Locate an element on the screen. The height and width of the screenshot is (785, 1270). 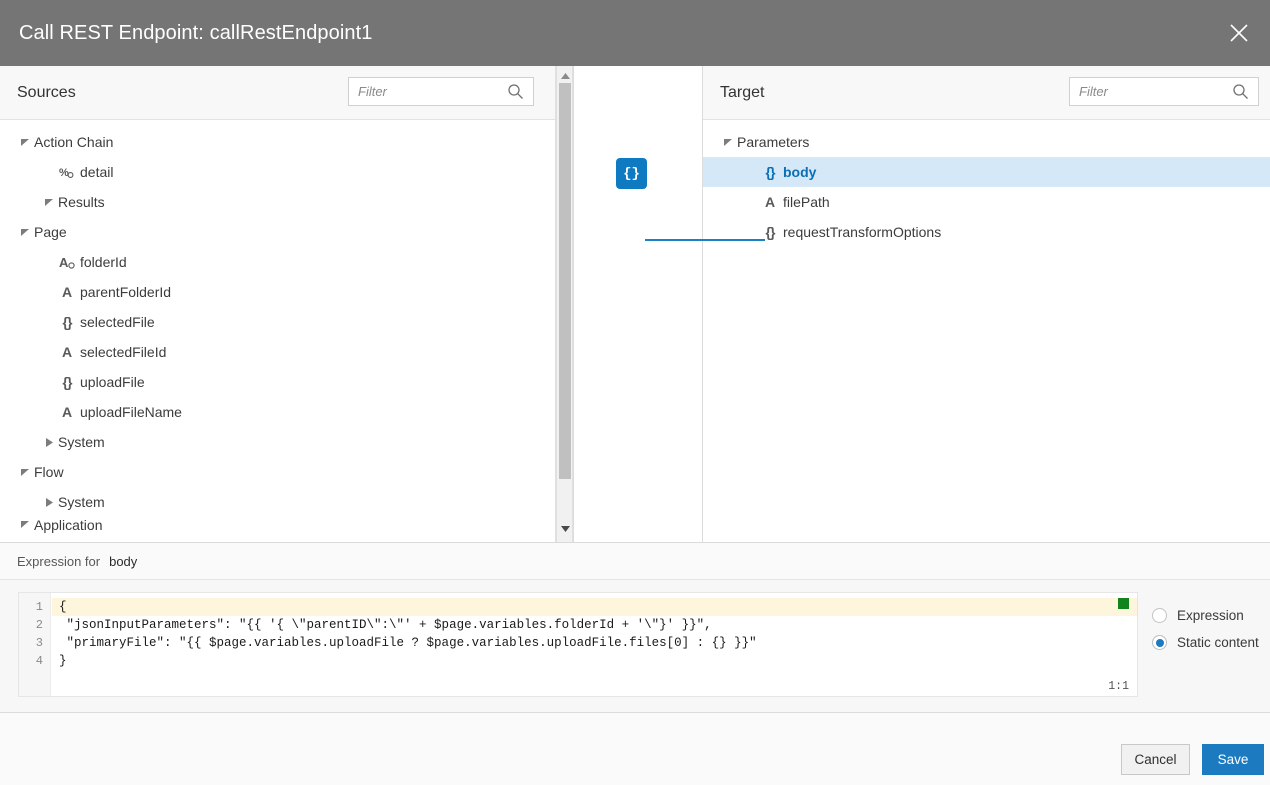
tree-node-uploadfilename: AuploadFileName is located at coordinates (277, 412).